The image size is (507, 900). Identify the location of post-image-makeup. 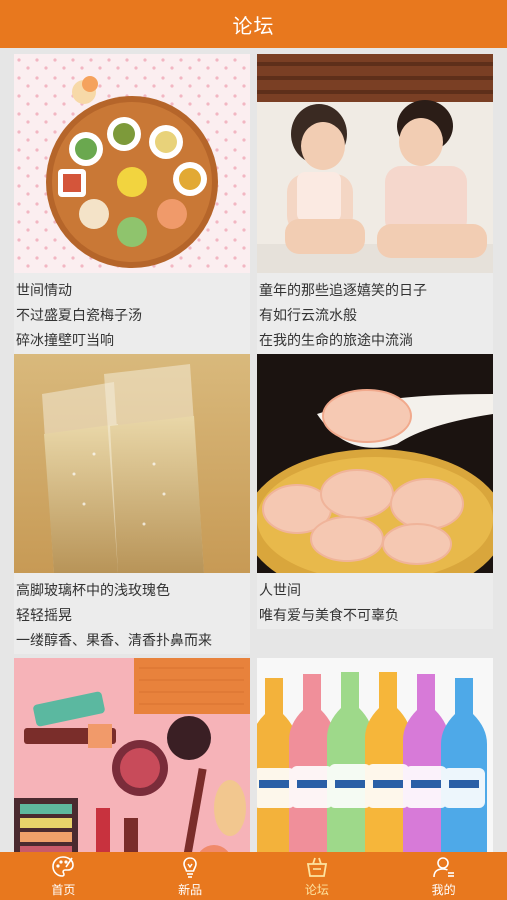
(132, 755).